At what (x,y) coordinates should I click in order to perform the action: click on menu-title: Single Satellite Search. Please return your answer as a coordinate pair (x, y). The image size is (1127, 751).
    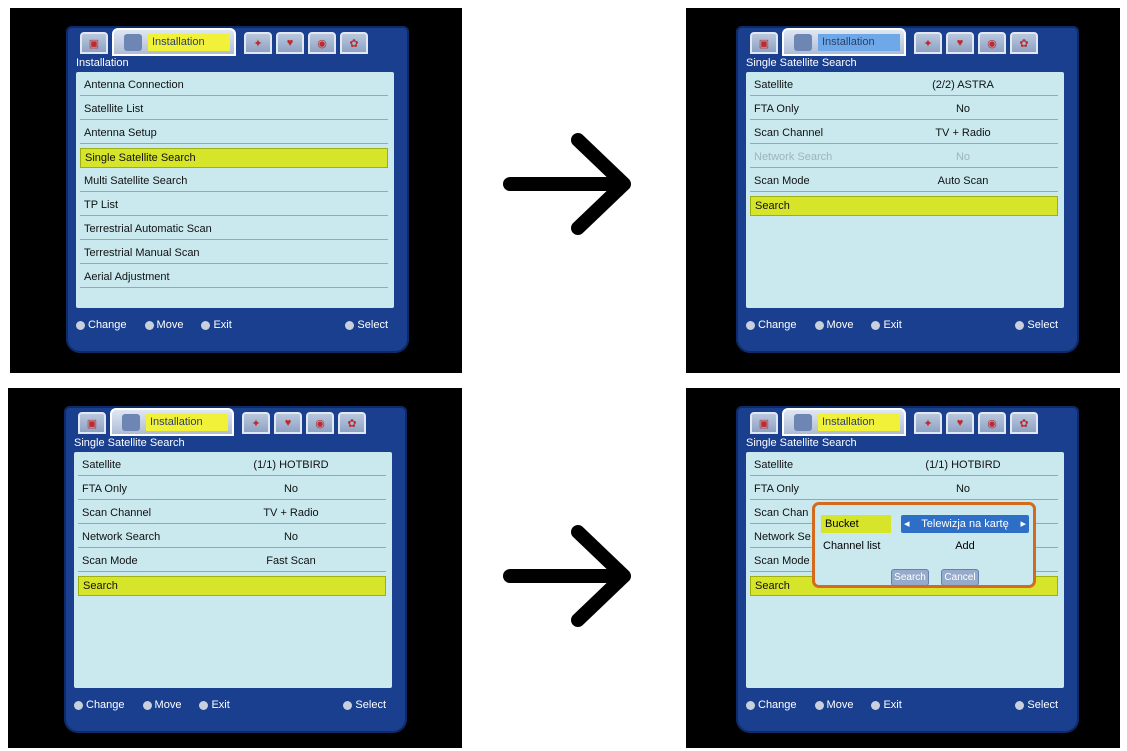
    Looking at the image, I should click on (801, 63).